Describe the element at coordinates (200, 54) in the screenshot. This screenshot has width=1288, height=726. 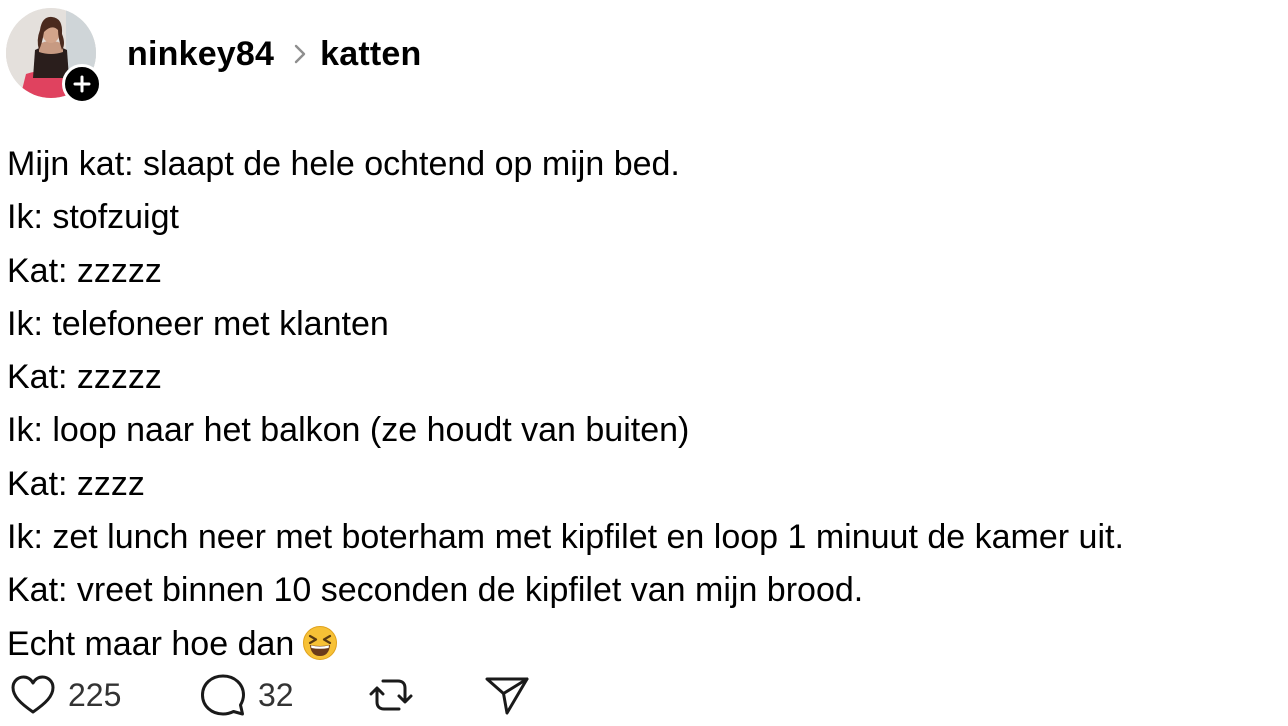
I see `username-link: ninkey84` at that location.